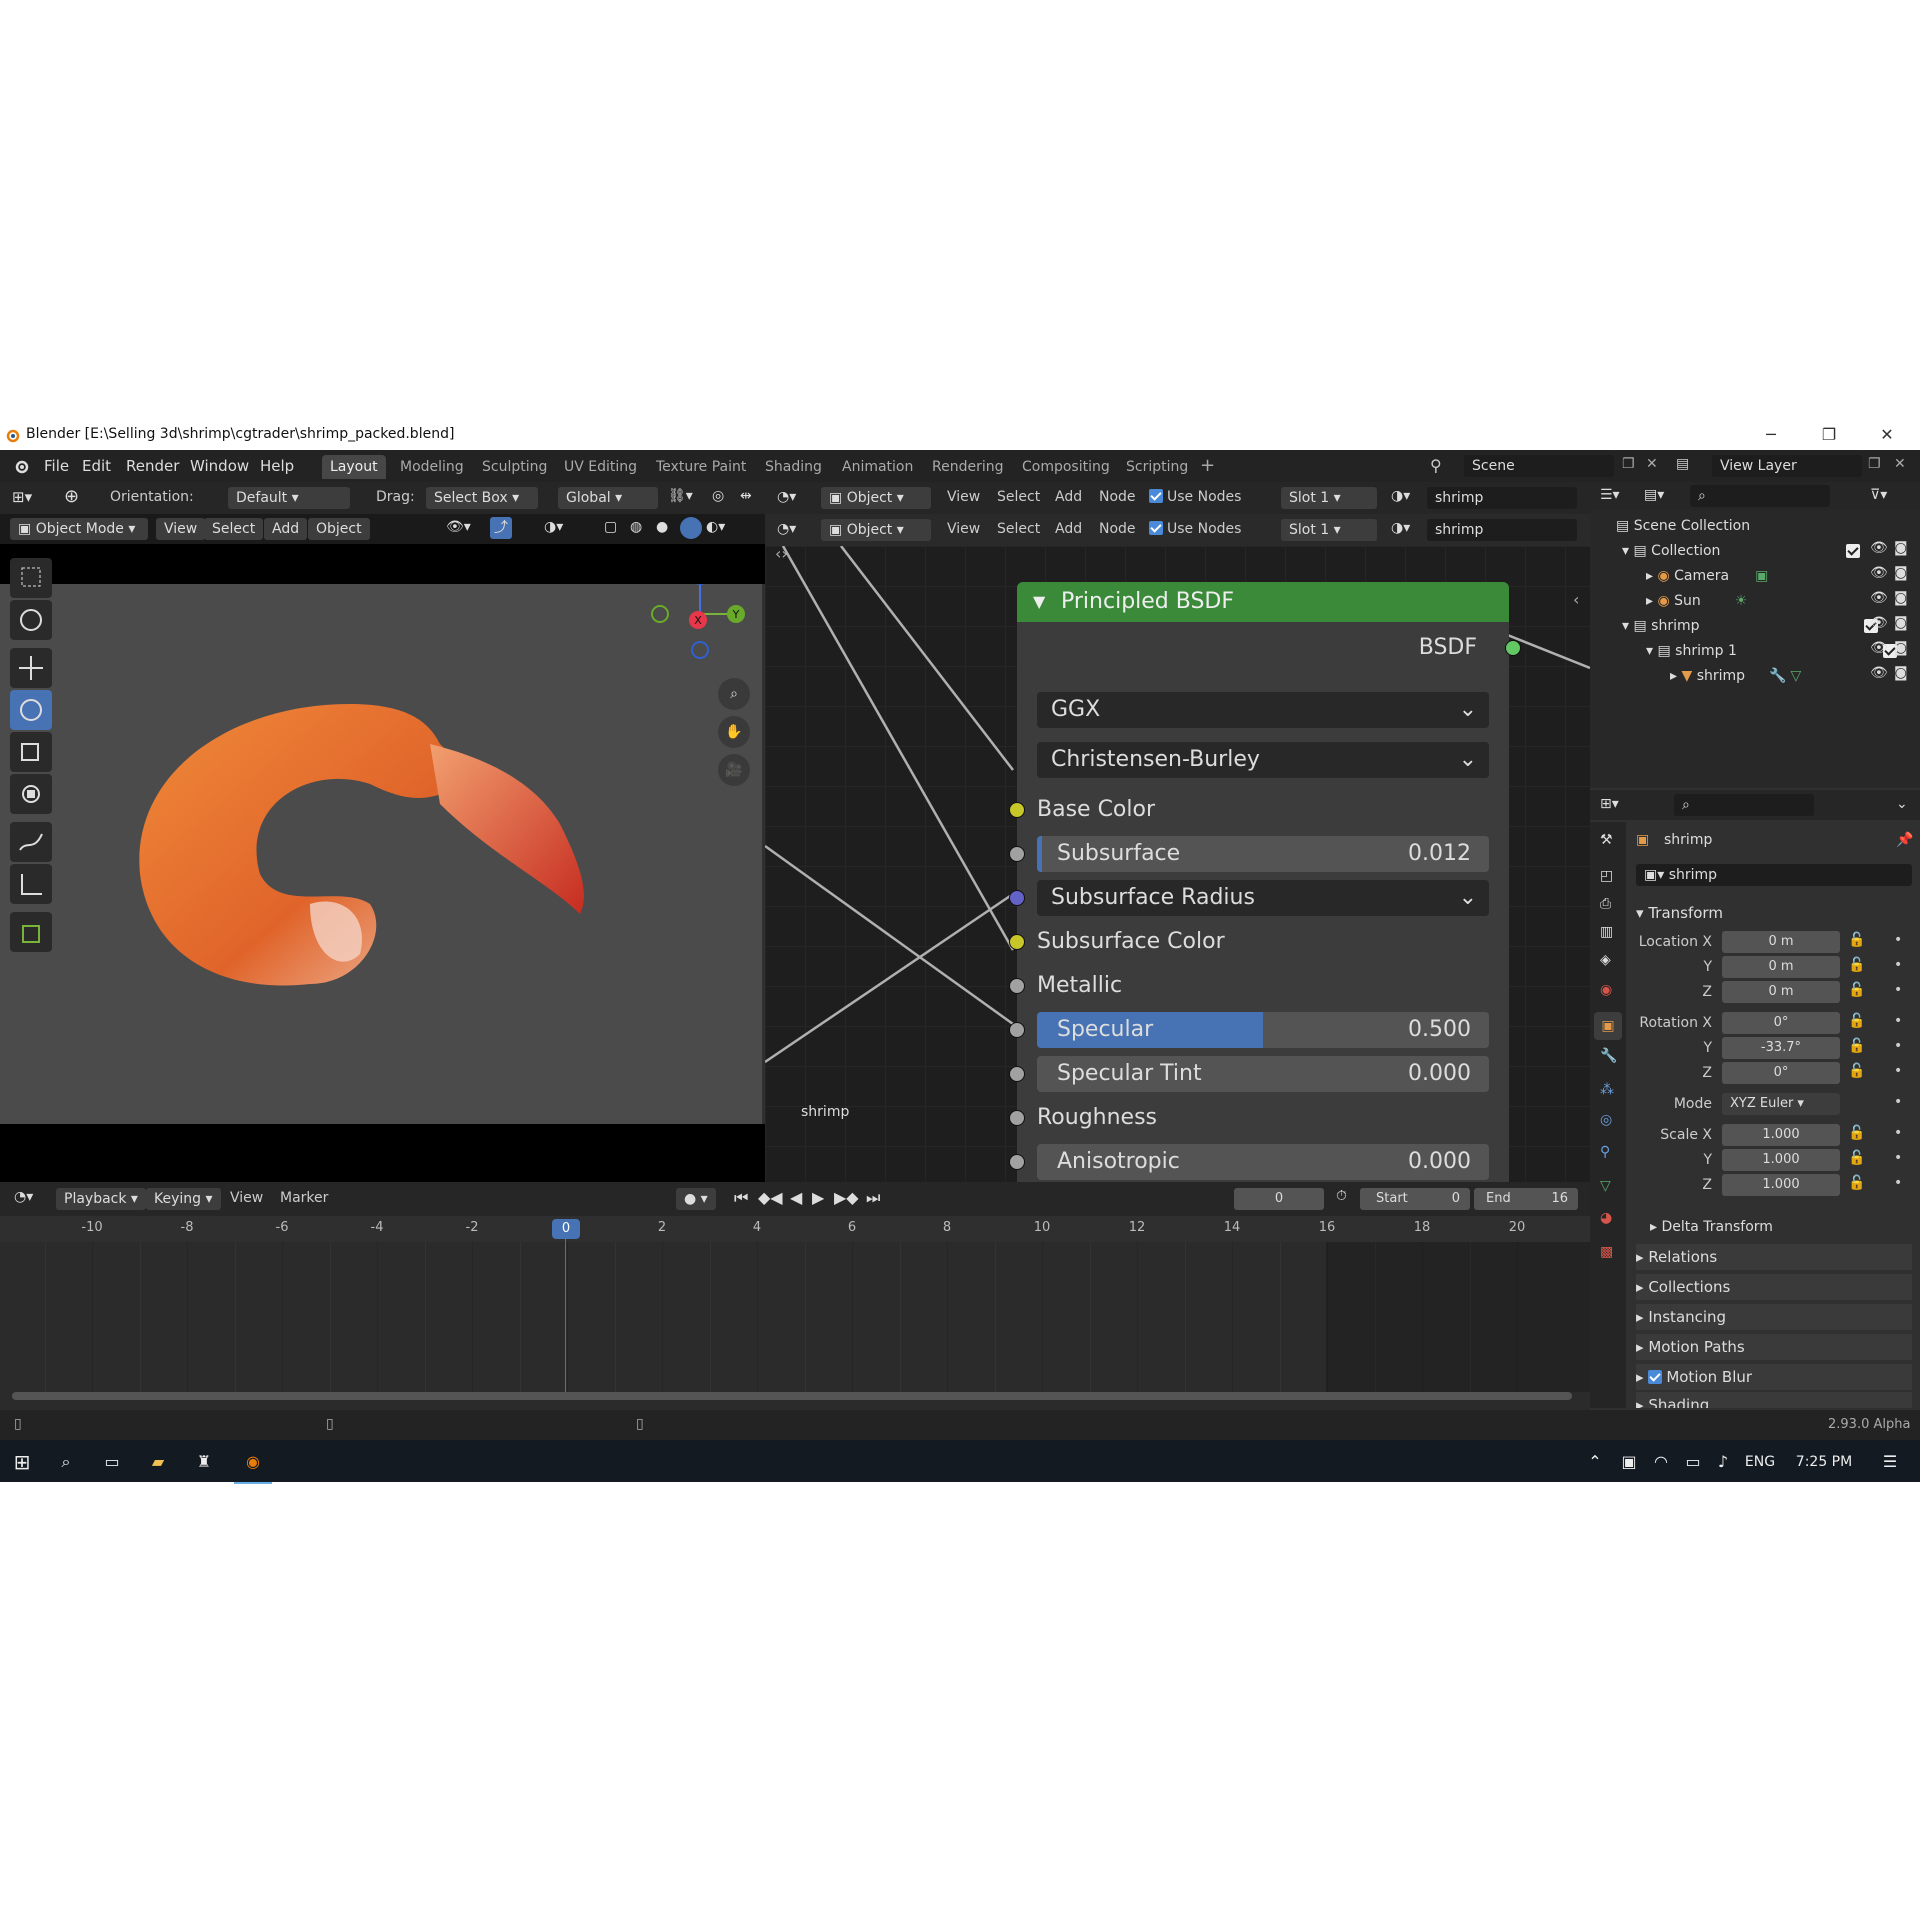 This screenshot has height=1920, width=1920. Describe the element at coordinates (796, 1197) in the screenshot. I see `play-reverse-icon: ◀` at that location.